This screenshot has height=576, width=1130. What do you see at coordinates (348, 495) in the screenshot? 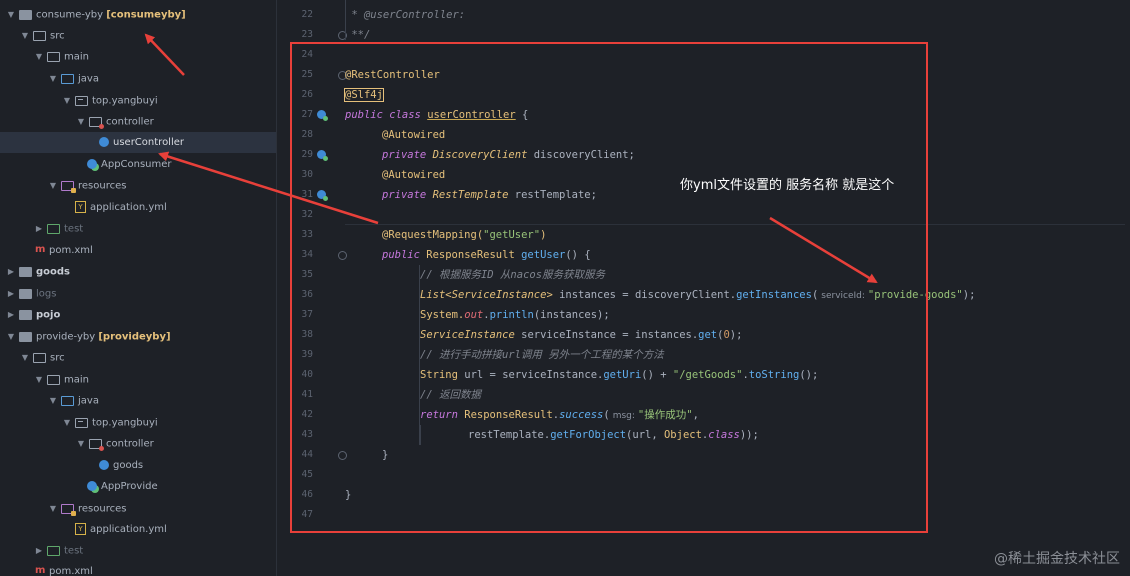
I see `code-line-46: }` at bounding box center [348, 495].